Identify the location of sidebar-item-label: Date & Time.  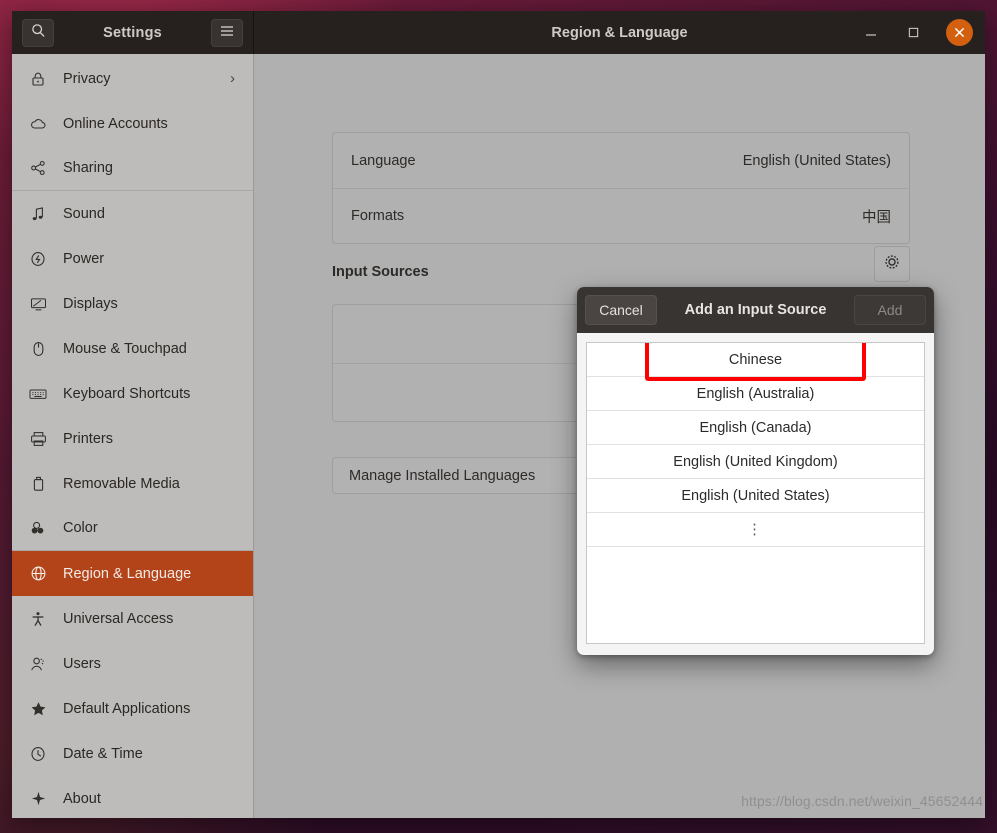
(103, 753).